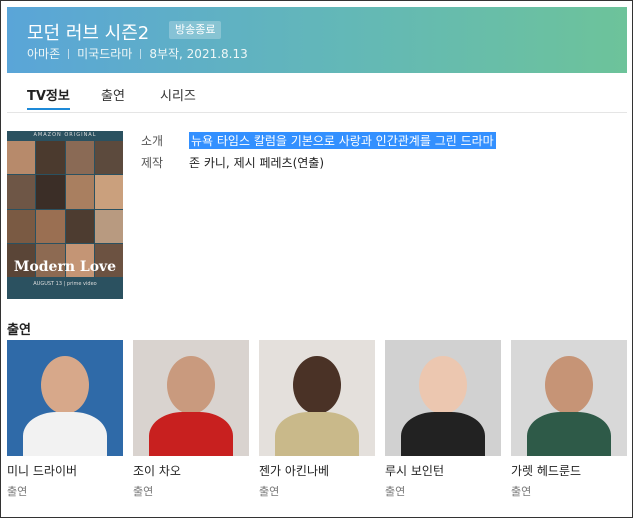 Image resolution: width=633 pixels, height=518 pixels. I want to click on info-value-intro: 뉴욕 타임스 칼럼을 기본으로 사랑과 인간관계를 그린 드라마, so click(342, 140).